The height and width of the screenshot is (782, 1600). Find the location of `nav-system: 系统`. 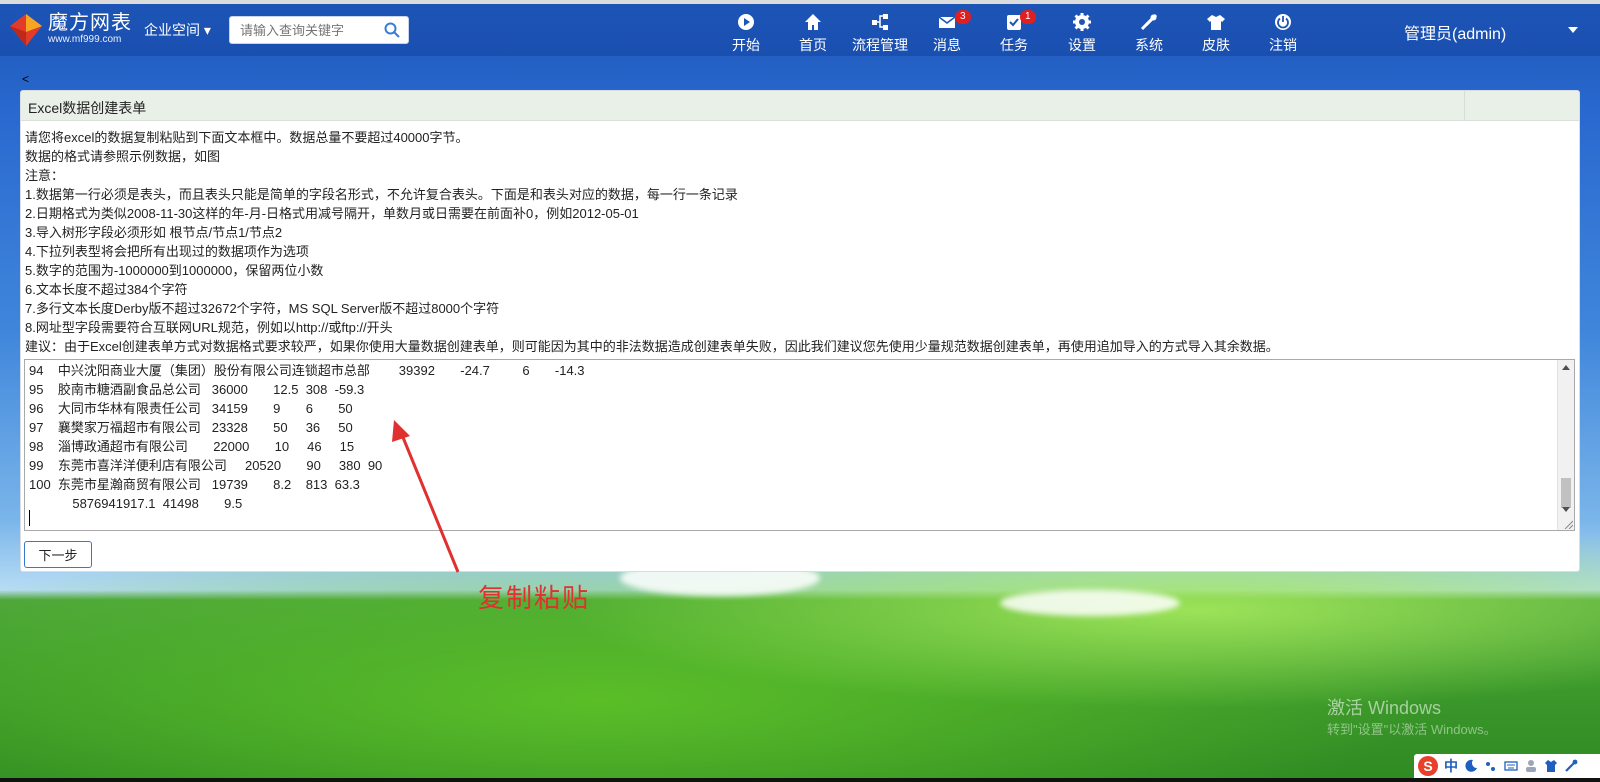

nav-system: 系统 is located at coordinates (1149, 33).